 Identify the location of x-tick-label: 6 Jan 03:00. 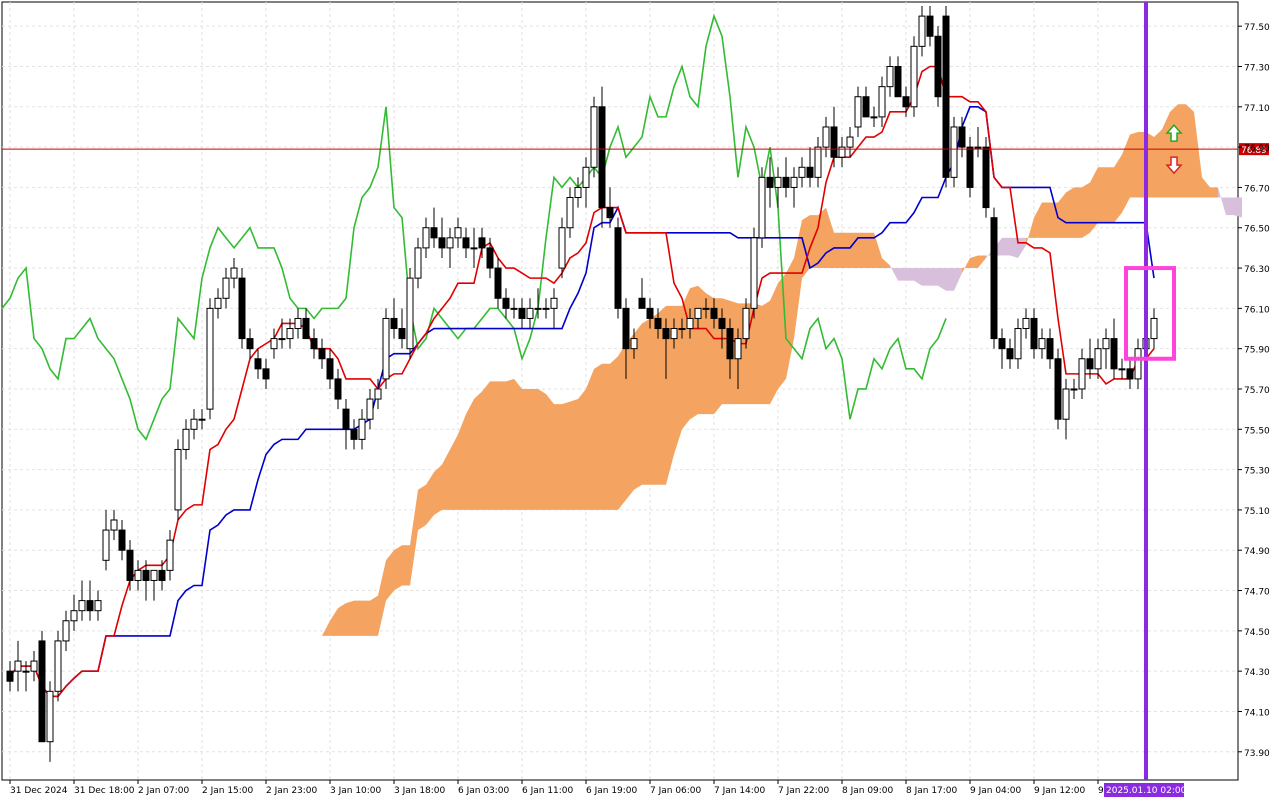
(484, 791).